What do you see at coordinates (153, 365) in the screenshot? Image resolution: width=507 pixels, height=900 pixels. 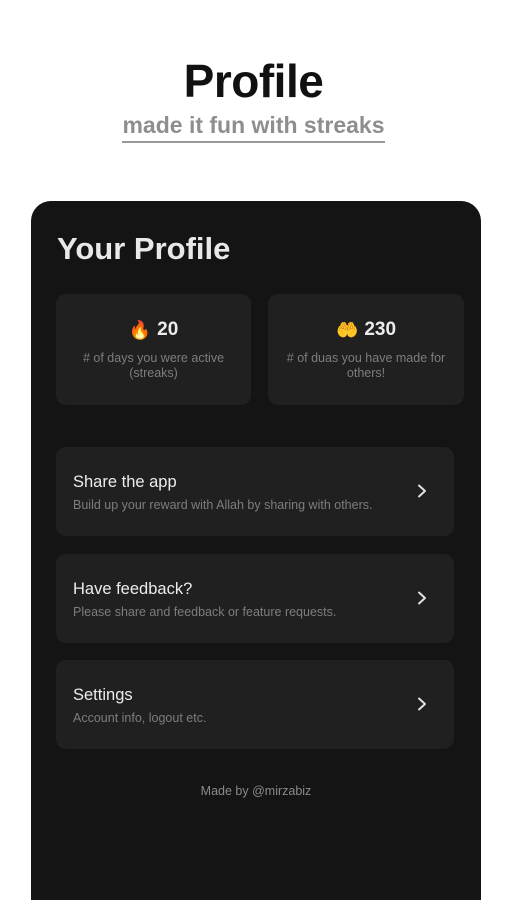 I see `streak-description: # of days you were active (streaks)` at bounding box center [153, 365].